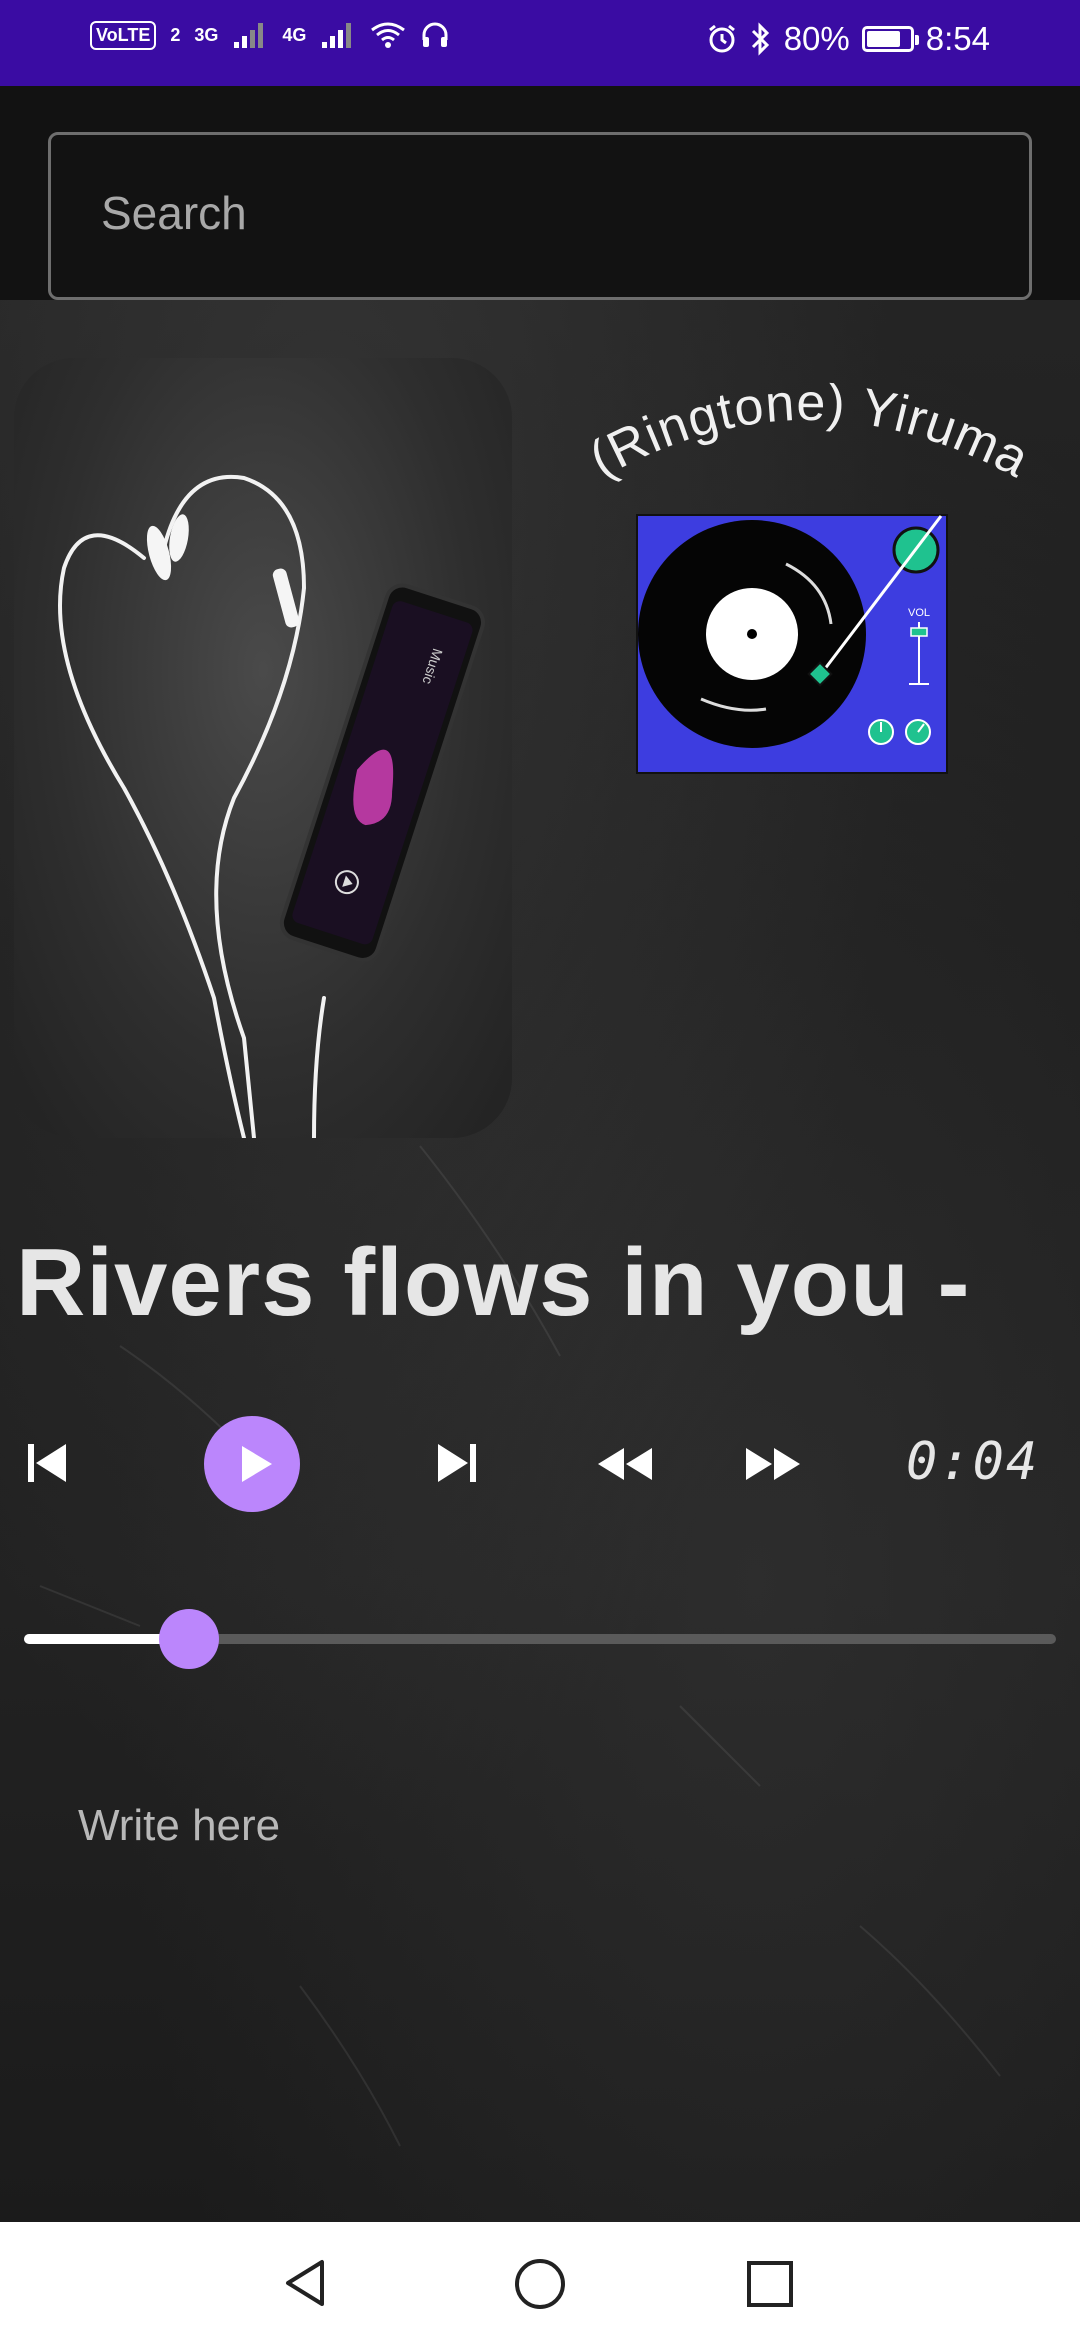 The width and height of the screenshot is (1080, 2340). Describe the element at coordinates (883, 39) in the screenshot. I see `battery-fill` at that location.